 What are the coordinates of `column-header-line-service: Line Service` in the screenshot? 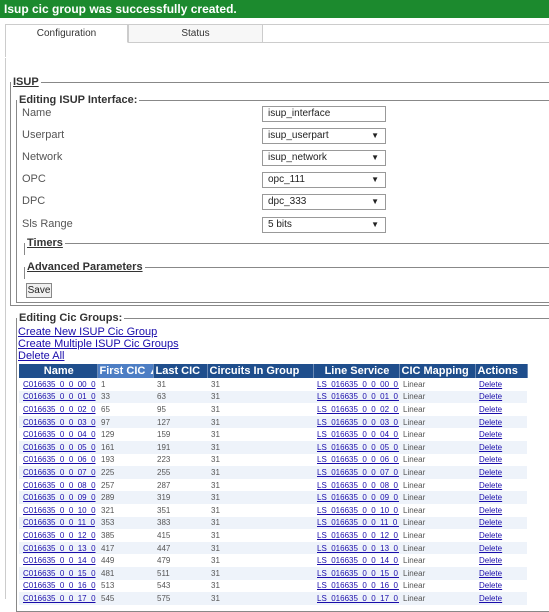 It's located at (356, 371).